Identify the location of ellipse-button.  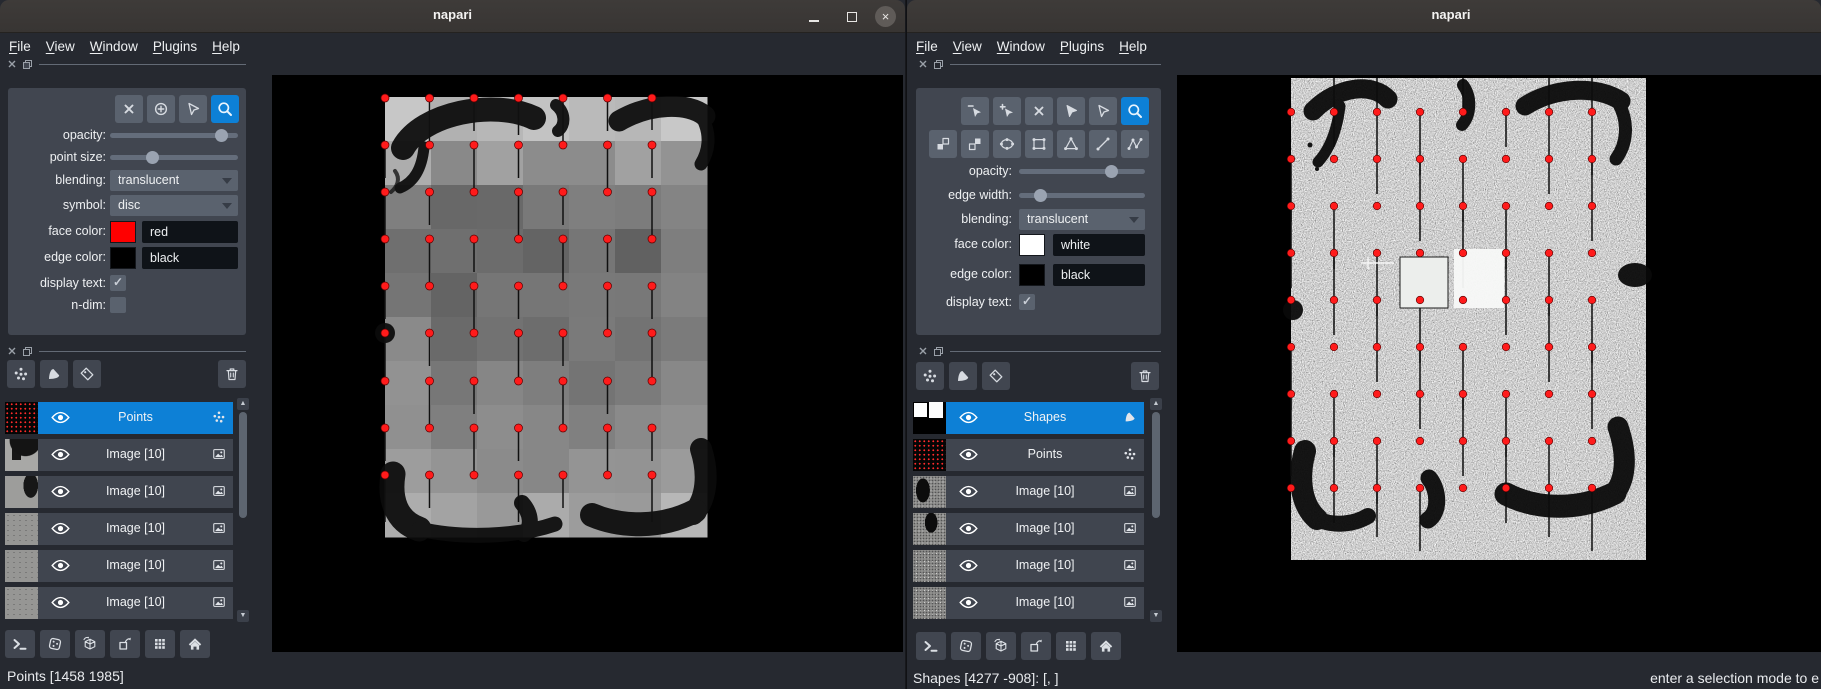
(1007, 144).